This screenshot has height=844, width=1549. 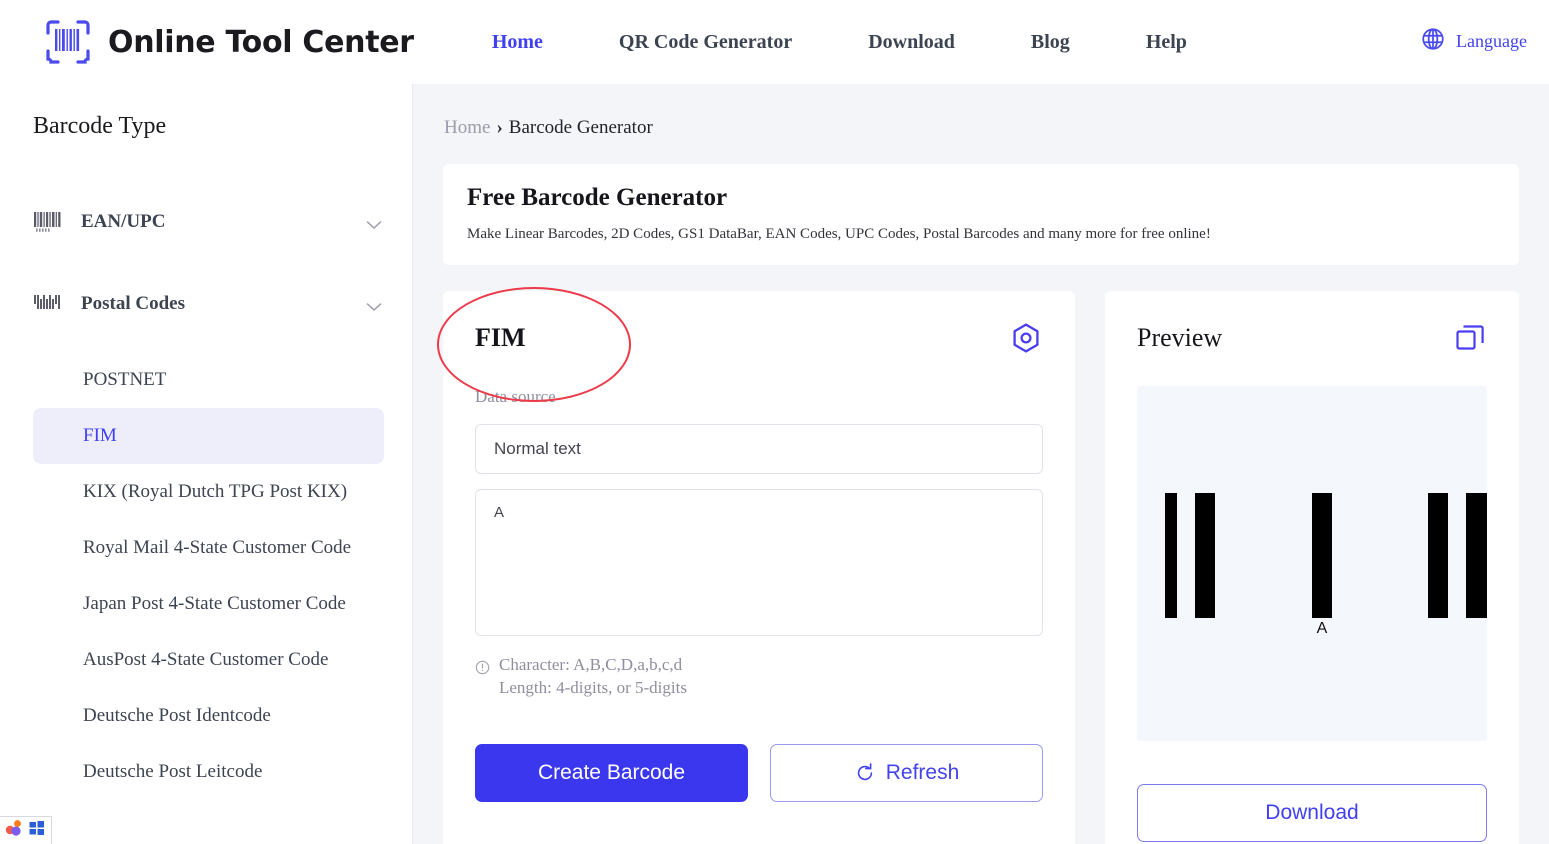 What do you see at coordinates (217, 547) in the screenshot?
I see `sidebar-item-label: Royal Mail 4-State Customer Code` at bounding box center [217, 547].